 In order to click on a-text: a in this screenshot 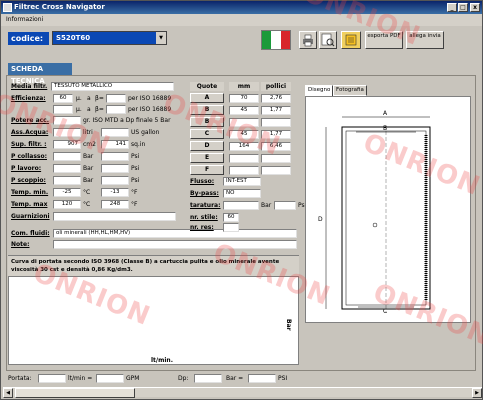, I will do `click(89, 98)`.